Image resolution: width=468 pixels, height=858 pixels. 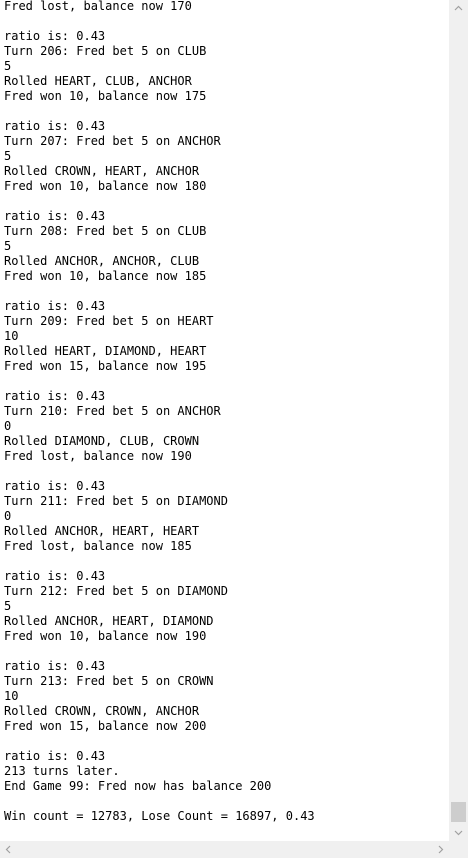 What do you see at coordinates (116, 591) in the screenshot?
I see `console-line: Turn 212: Fred bet 5 on DIAMOND` at bounding box center [116, 591].